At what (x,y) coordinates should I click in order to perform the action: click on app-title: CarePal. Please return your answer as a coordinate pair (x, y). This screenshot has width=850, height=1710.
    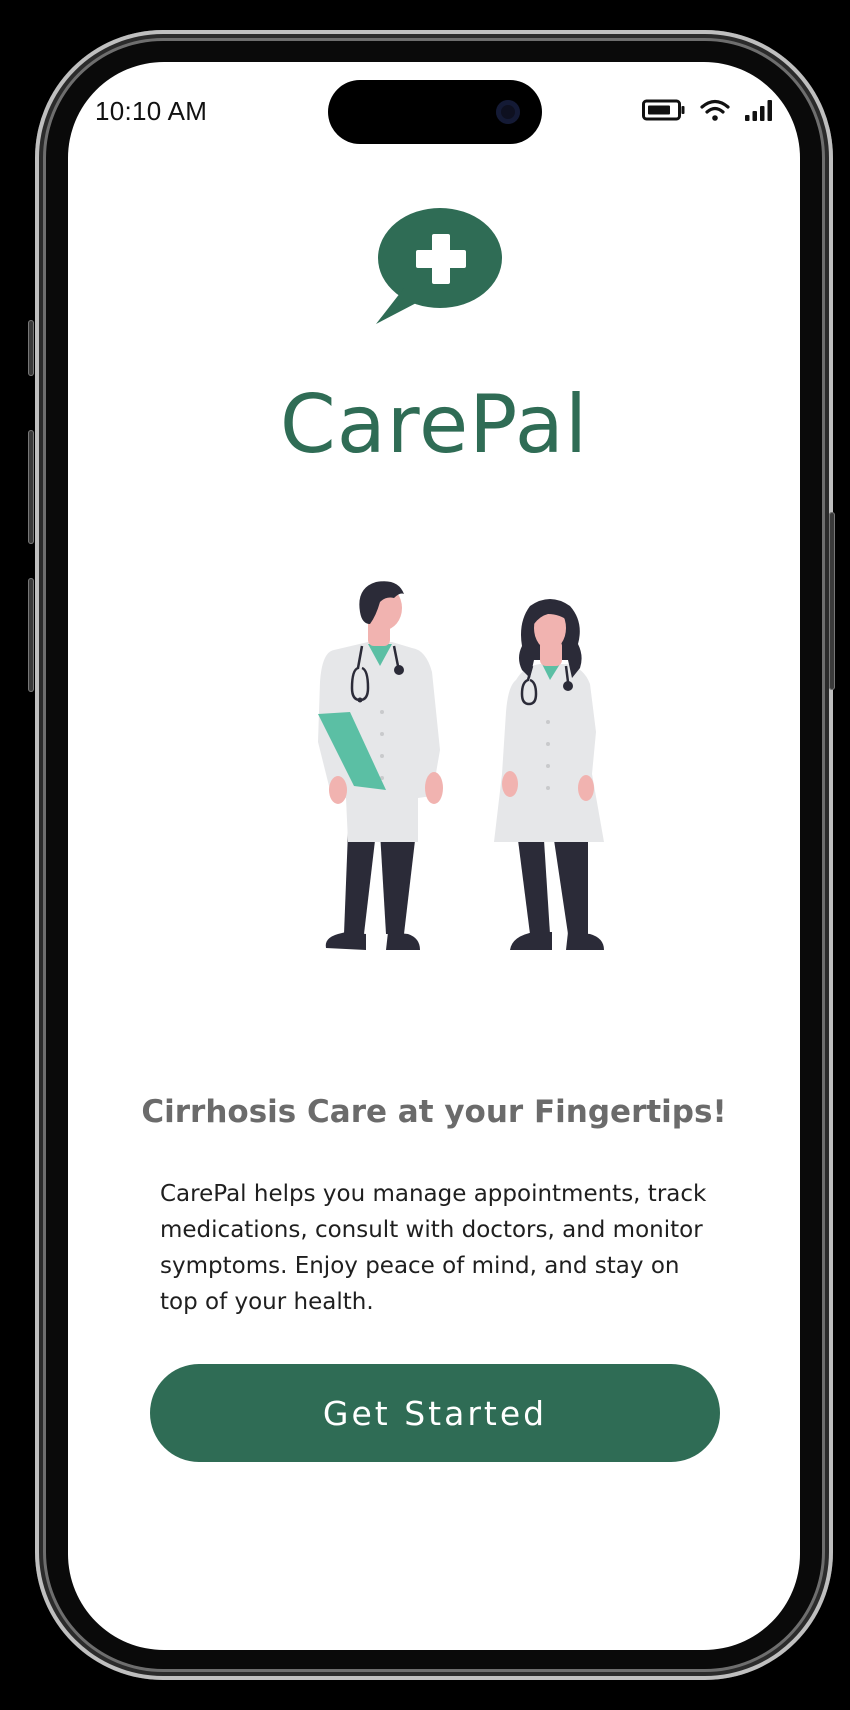
    Looking at the image, I should click on (434, 424).